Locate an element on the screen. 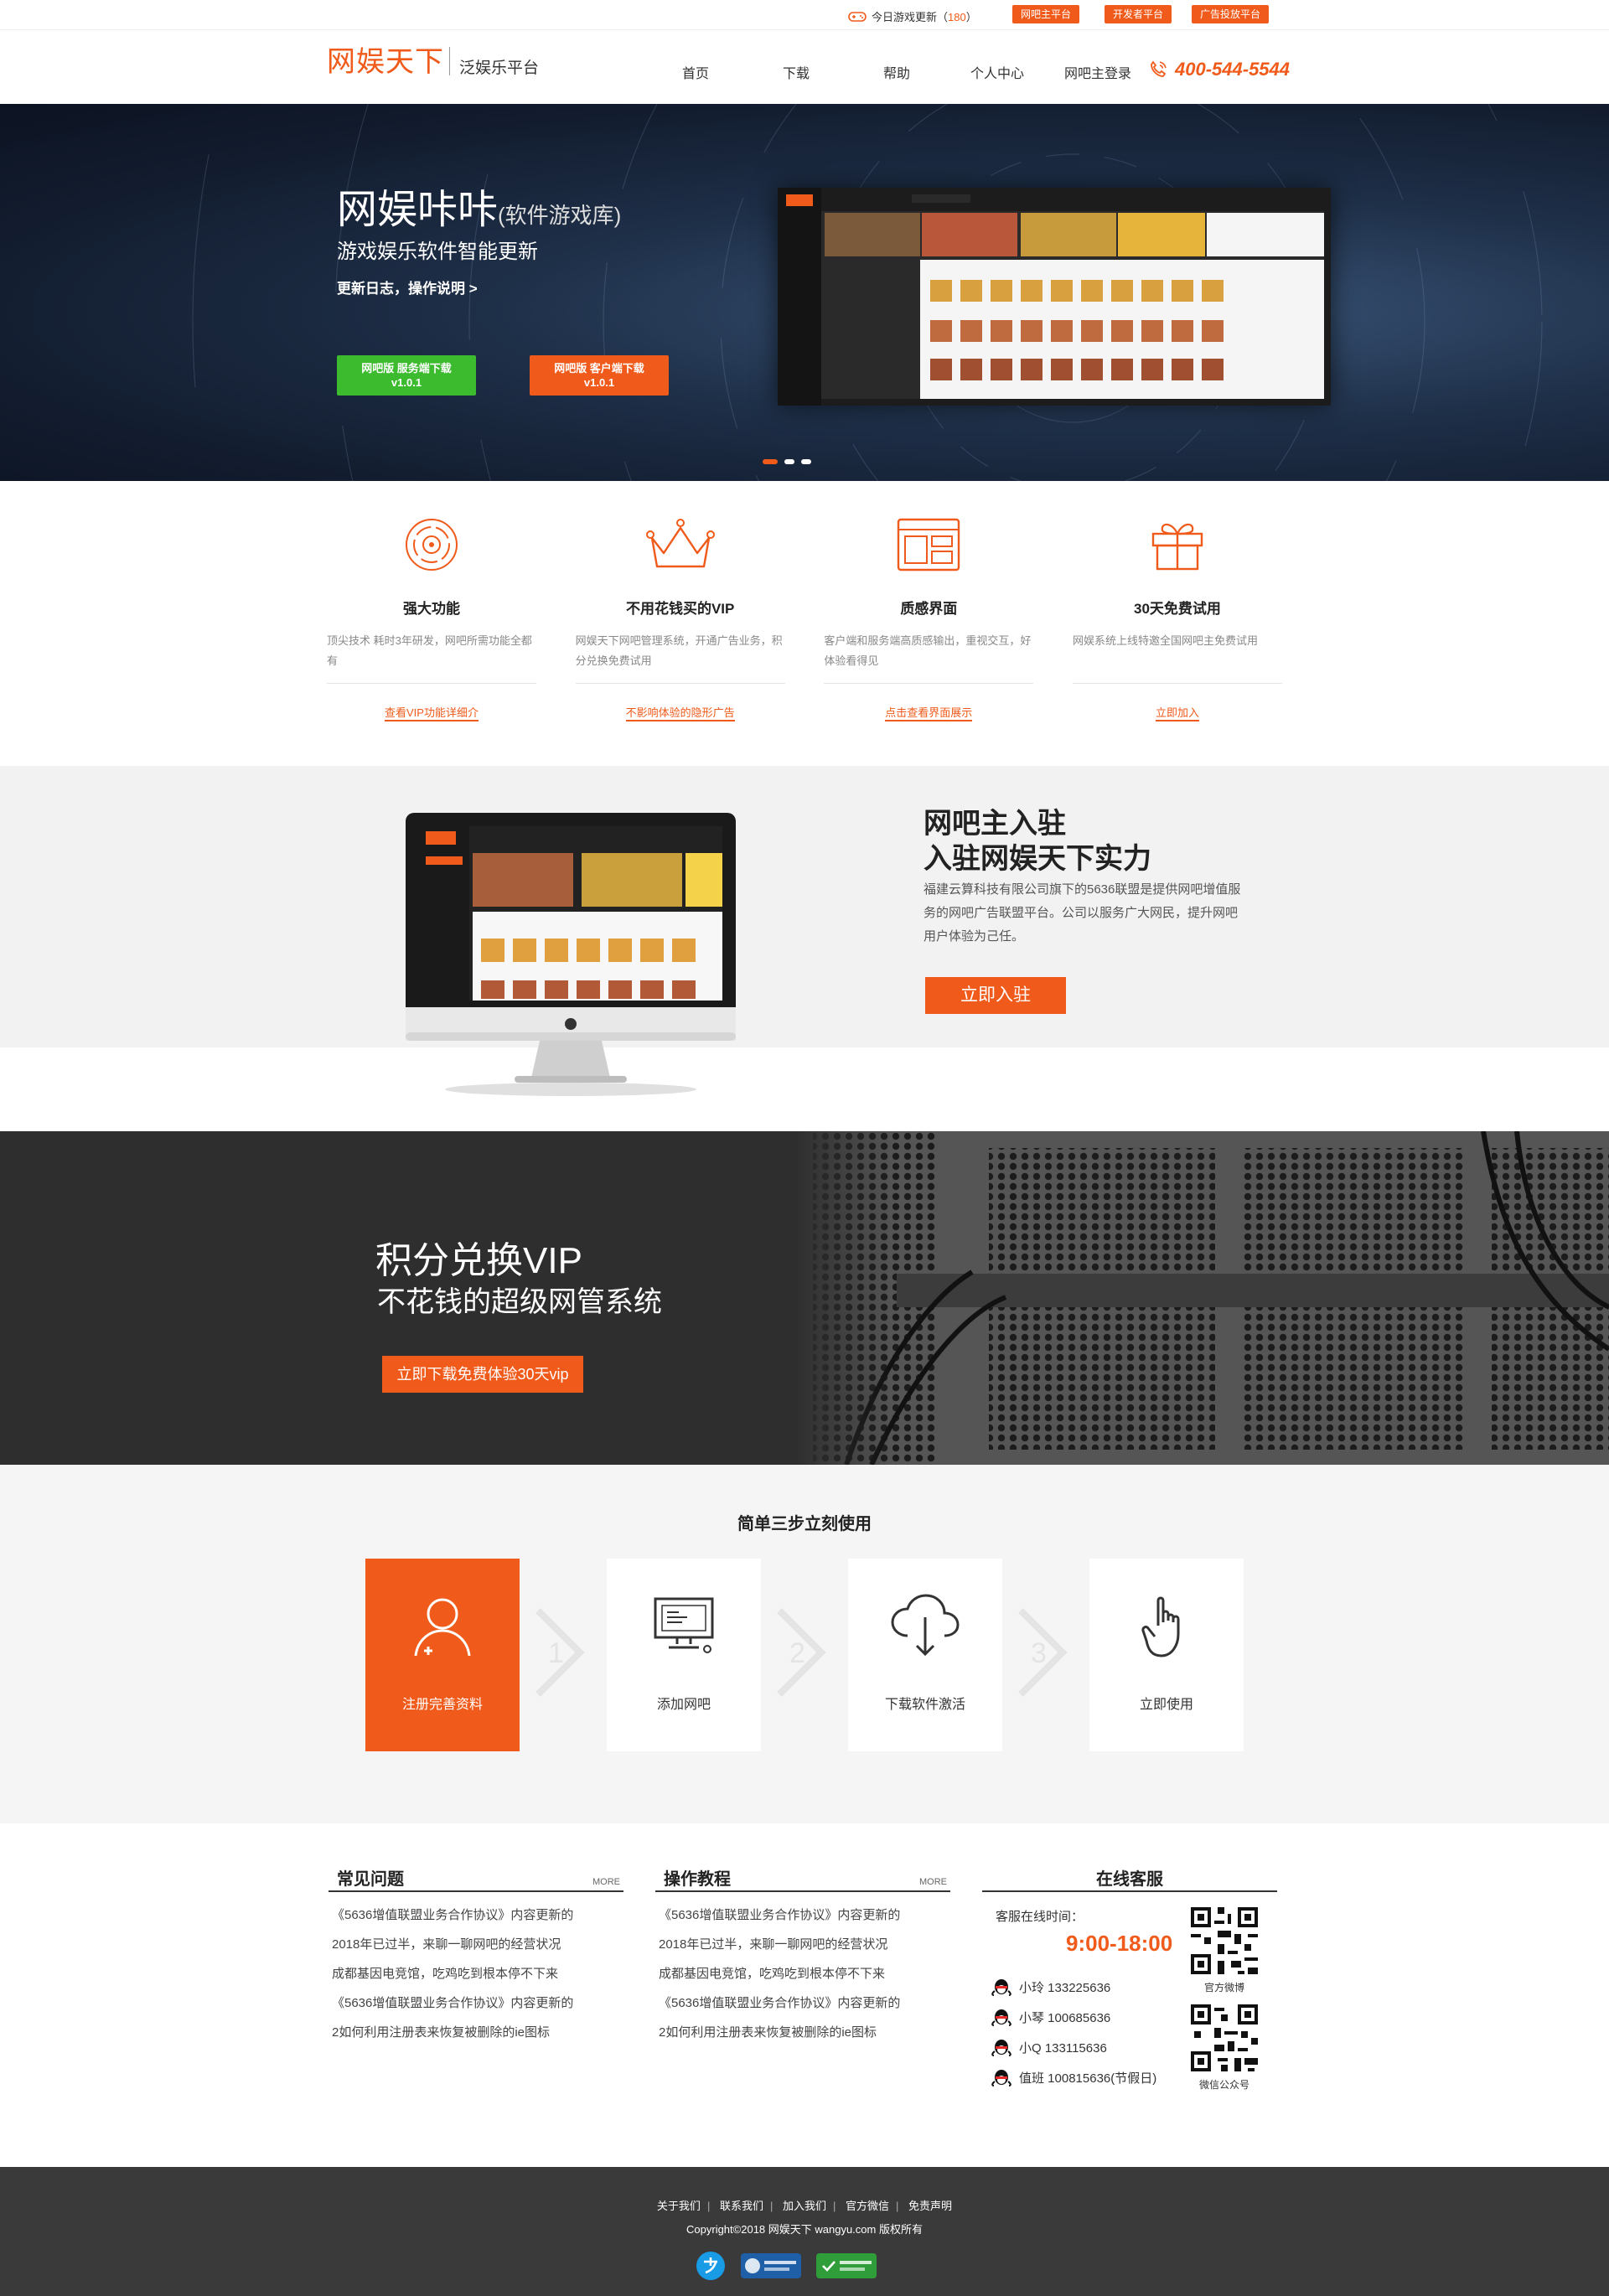 This screenshot has width=1609, height=2296. crown-icon is located at coordinates (680, 544).